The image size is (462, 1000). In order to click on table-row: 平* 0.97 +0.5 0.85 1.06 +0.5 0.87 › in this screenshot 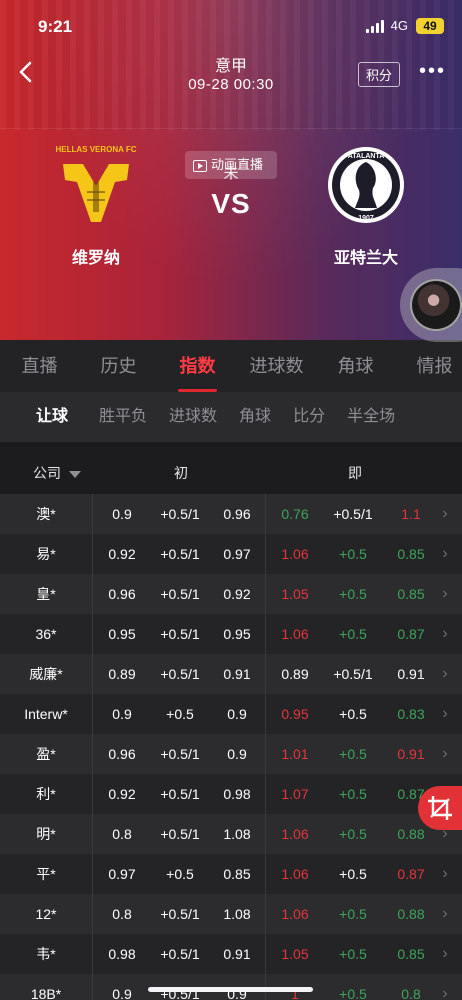, I will do `click(231, 874)`.